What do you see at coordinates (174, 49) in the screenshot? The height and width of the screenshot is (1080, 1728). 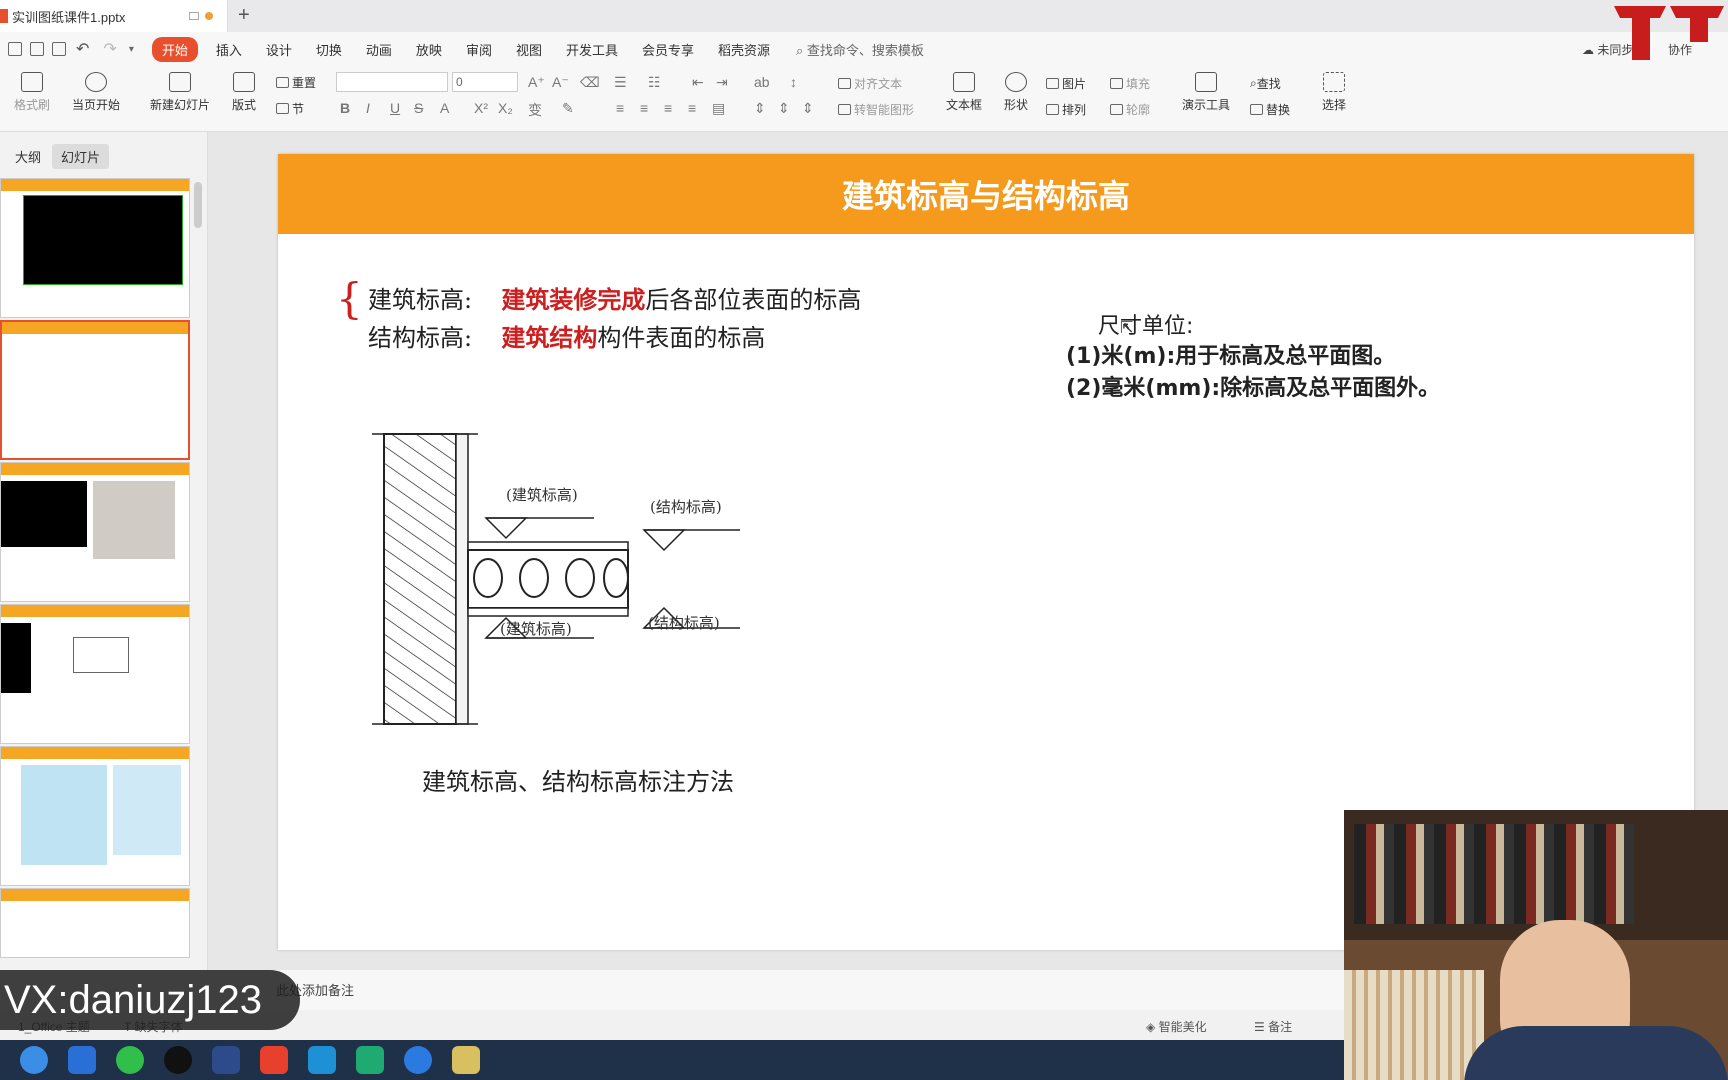 I see `menu-home: 开始` at bounding box center [174, 49].